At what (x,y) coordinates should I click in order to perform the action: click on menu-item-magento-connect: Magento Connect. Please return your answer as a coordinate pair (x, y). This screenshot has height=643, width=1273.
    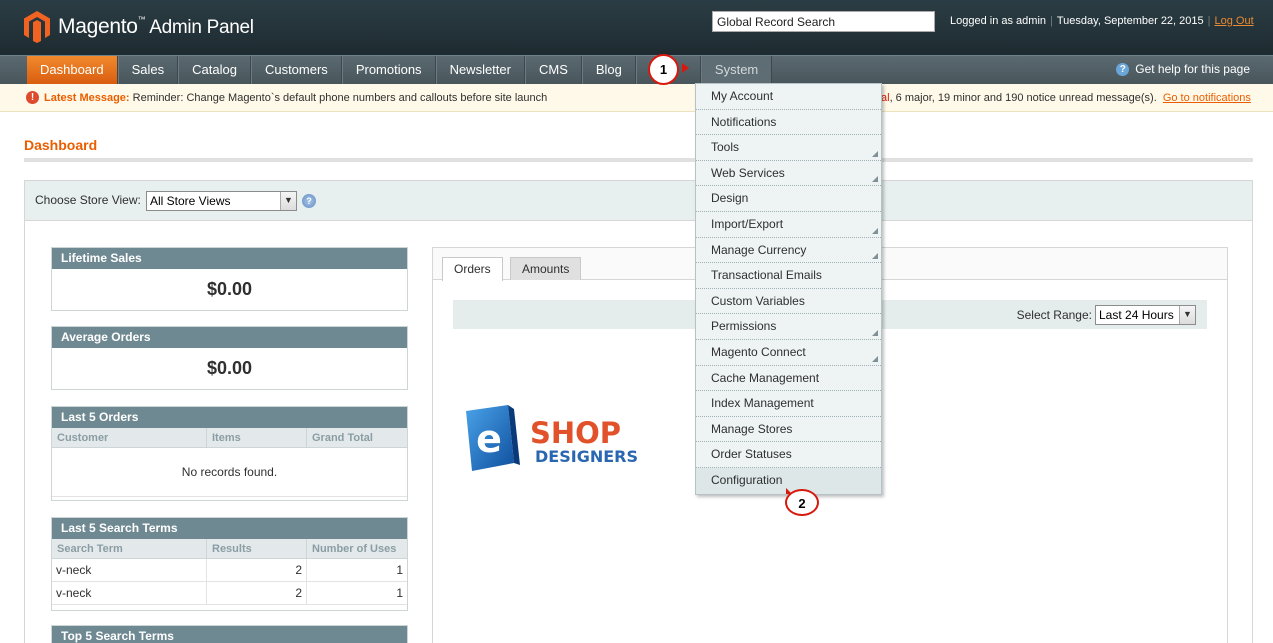
    Looking at the image, I should click on (788, 353).